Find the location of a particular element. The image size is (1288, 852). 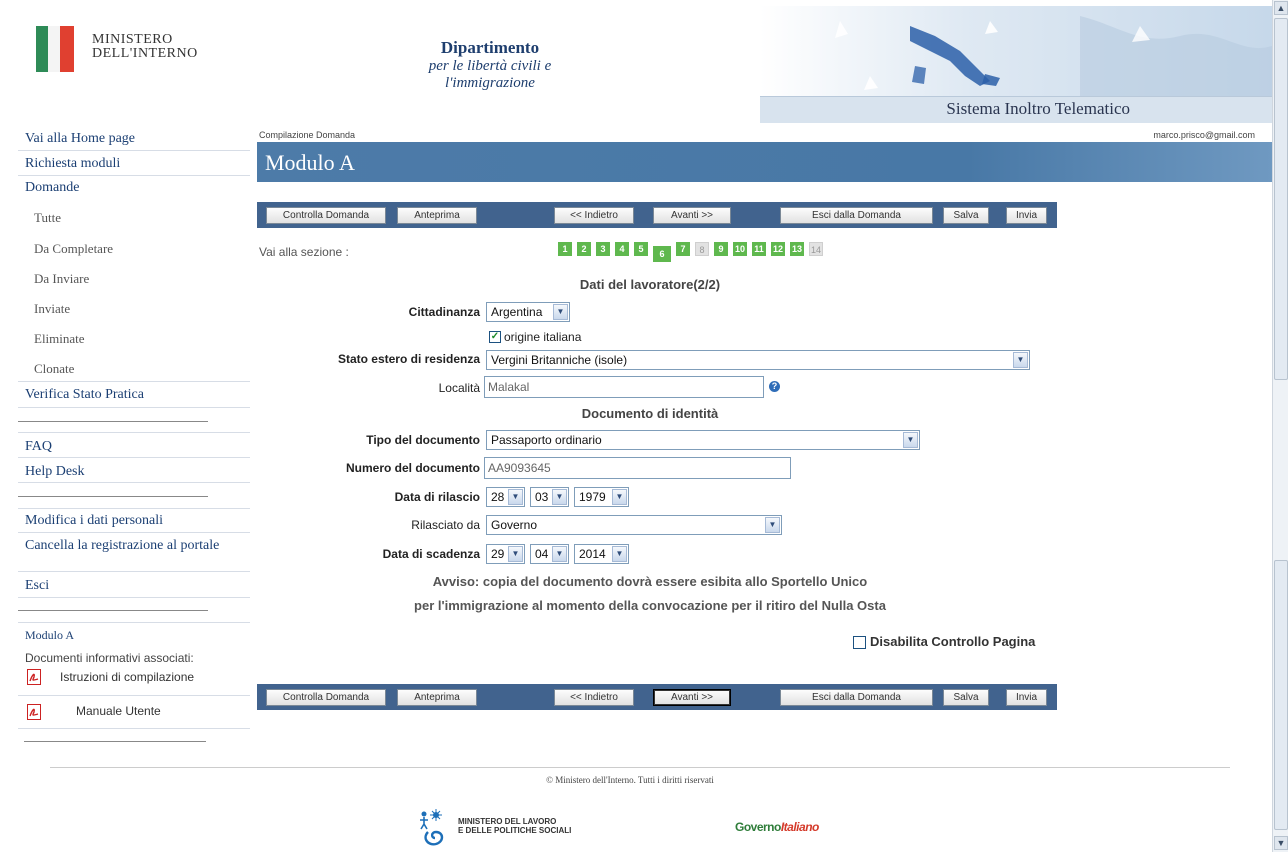

scrollbar-track-segment is located at coordinates (1281, 199).